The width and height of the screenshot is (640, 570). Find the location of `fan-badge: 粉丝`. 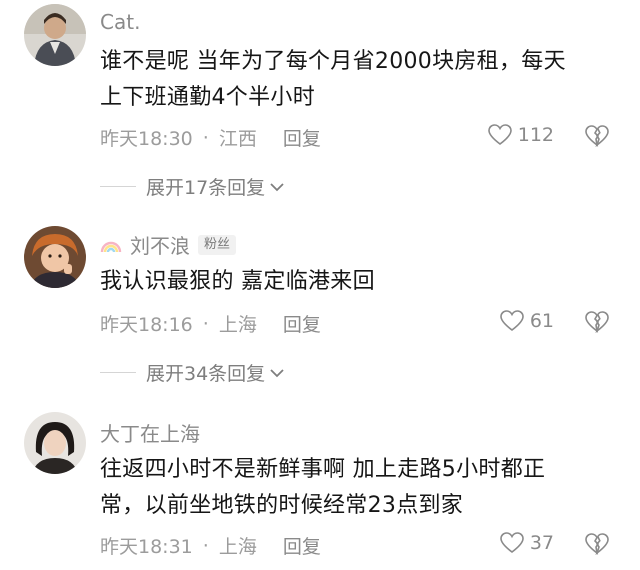

fan-badge: 粉丝 is located at coordinates (217, 244).